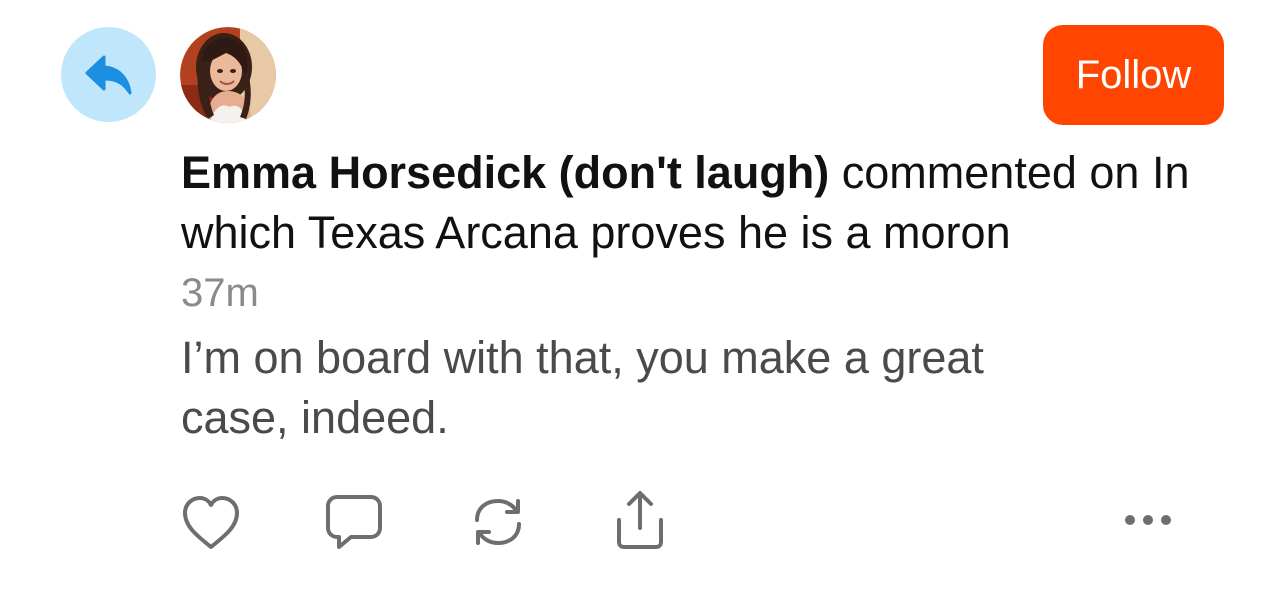  I want to click on reply-arrow-icon, so click(108, 74).